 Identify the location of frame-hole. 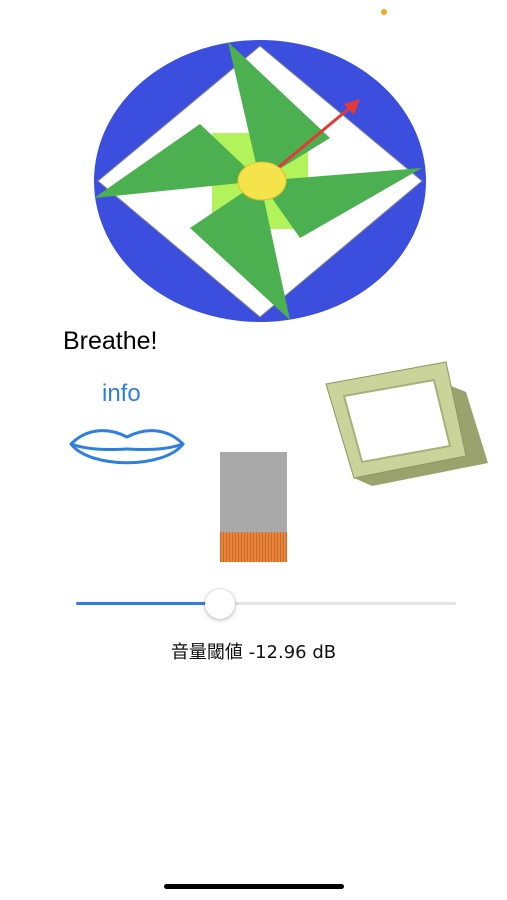
(397, 421).